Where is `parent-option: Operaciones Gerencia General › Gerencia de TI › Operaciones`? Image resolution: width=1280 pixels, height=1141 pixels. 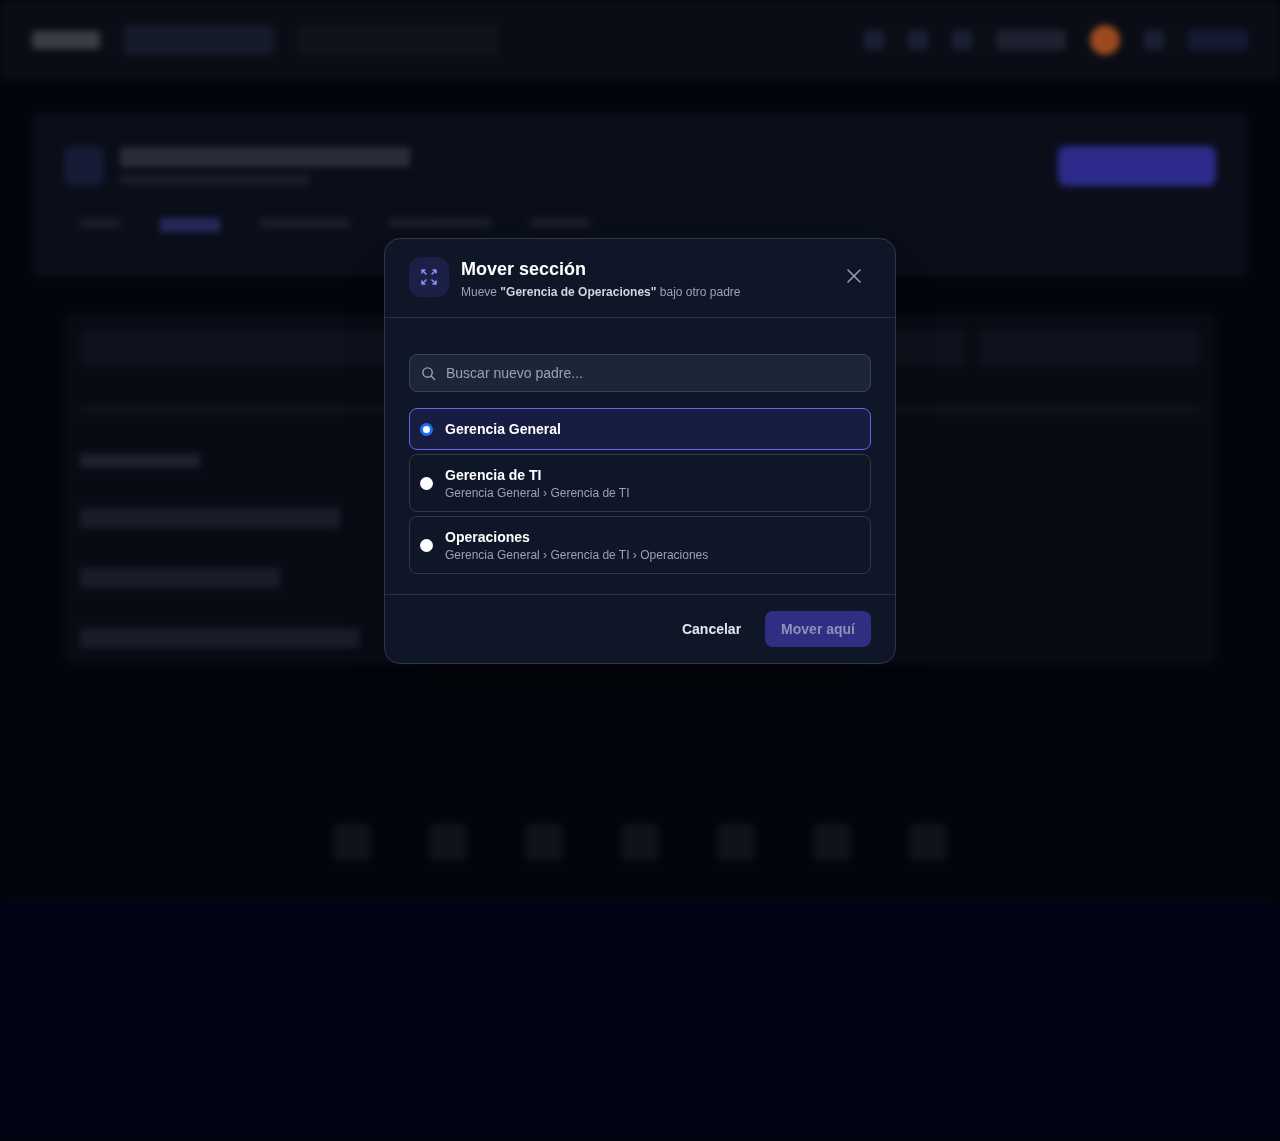
parent-option: Operaciones Gerencia General › Gerencia de TI › Operaciones is located at coordinates (640, 545).